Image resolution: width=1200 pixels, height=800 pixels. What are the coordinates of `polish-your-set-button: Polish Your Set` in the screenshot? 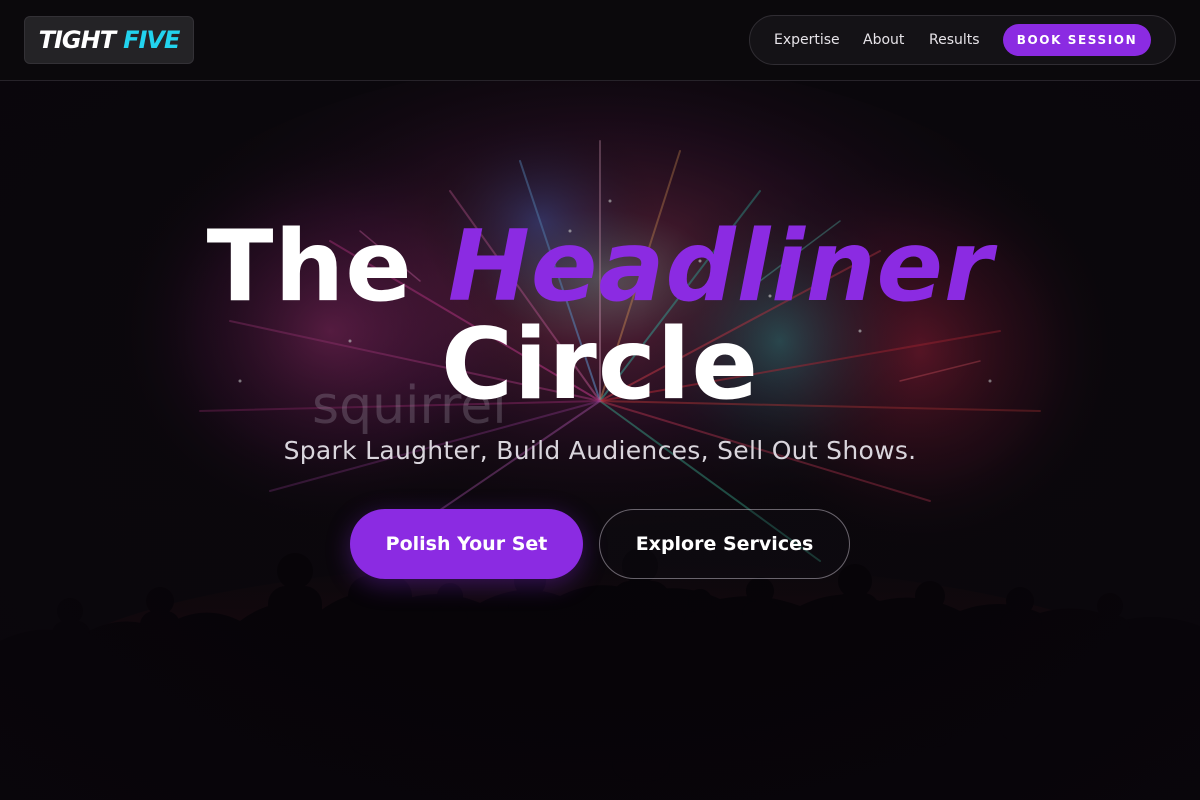 It's located at (466, 544).